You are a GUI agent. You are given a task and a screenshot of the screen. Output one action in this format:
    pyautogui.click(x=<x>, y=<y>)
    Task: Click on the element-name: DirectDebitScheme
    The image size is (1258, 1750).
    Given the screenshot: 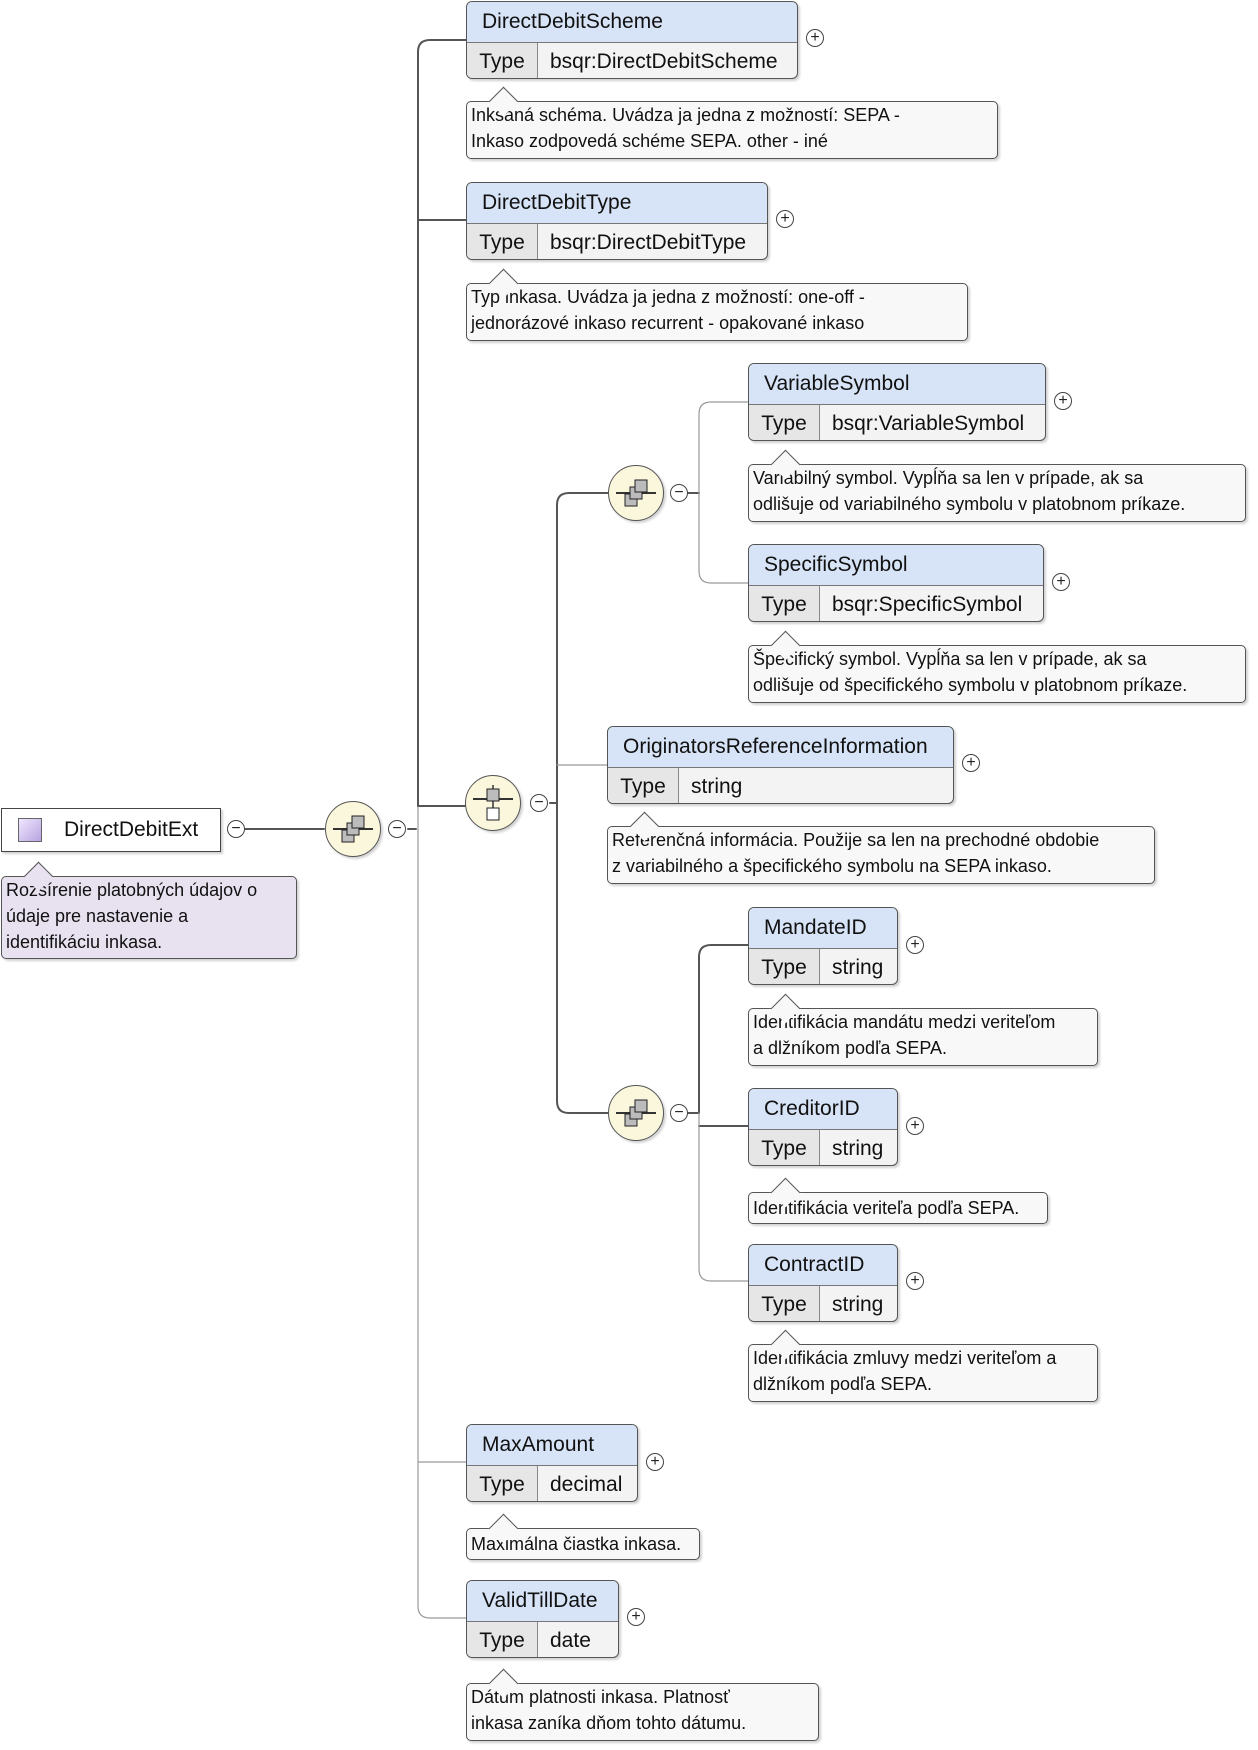 What is the action you would take?
    pyautogui.click(x=632, y=22)
    